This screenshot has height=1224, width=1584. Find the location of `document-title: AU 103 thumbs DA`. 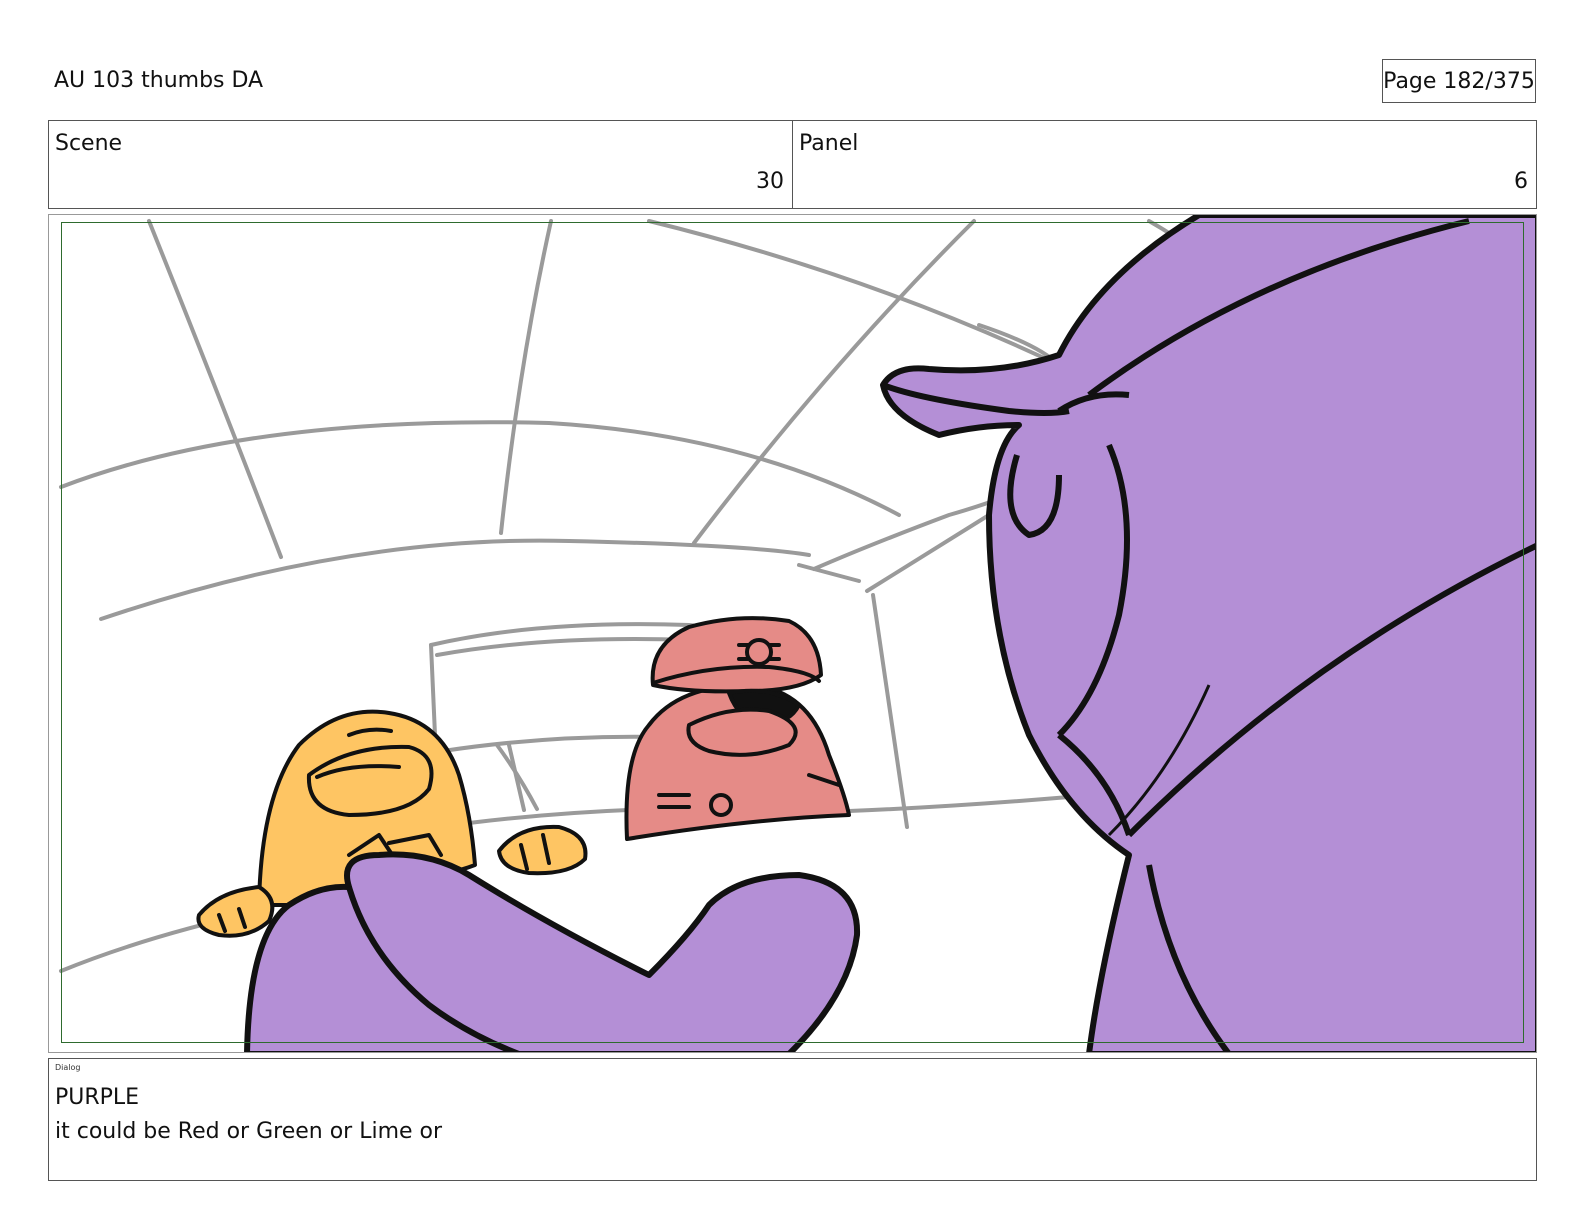

document-title: AU 103 thumbs DA is located at coordinates (159, 80).